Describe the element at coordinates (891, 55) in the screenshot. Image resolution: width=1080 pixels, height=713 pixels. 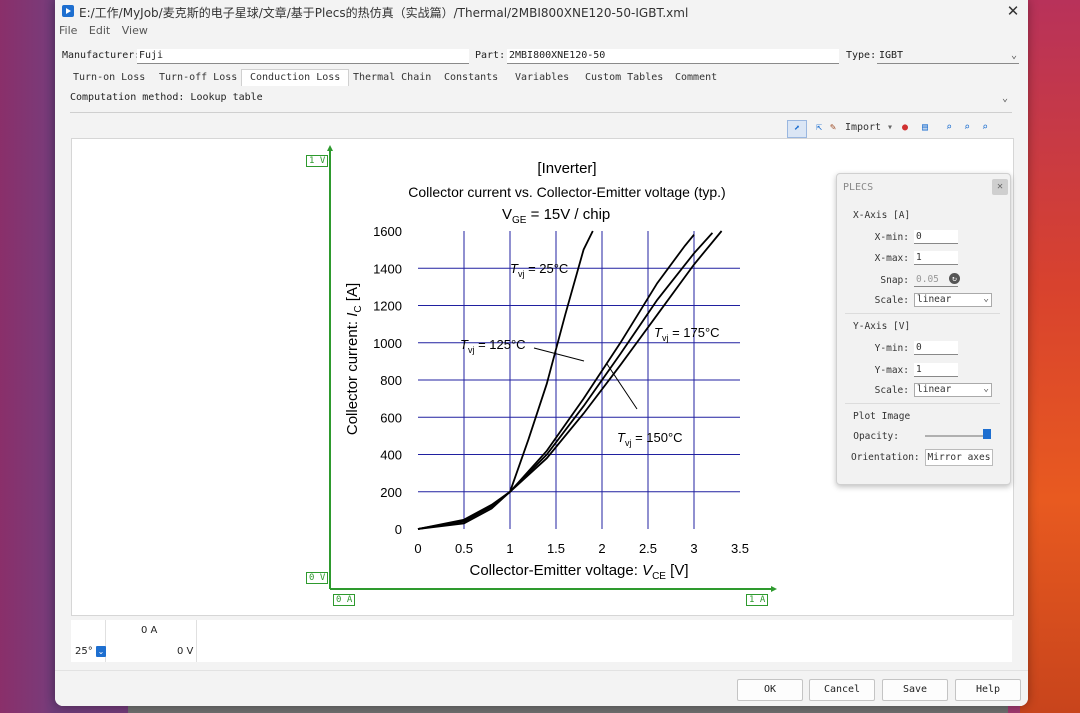
I see `type-value: IGBT` at that location.